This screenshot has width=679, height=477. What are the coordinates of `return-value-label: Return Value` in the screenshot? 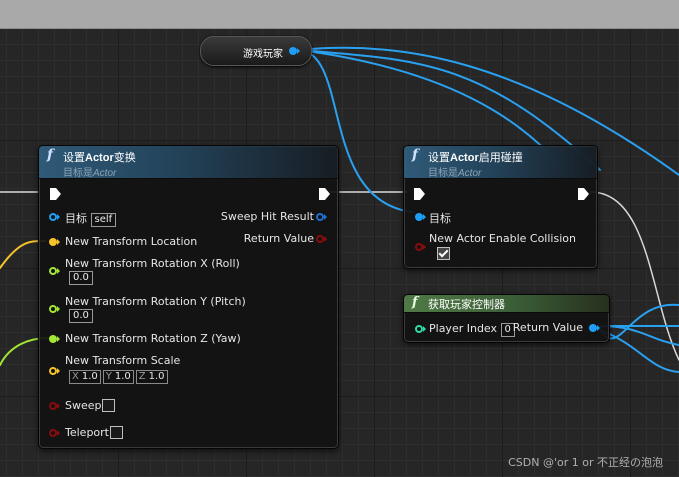 It's located at (278, 238).